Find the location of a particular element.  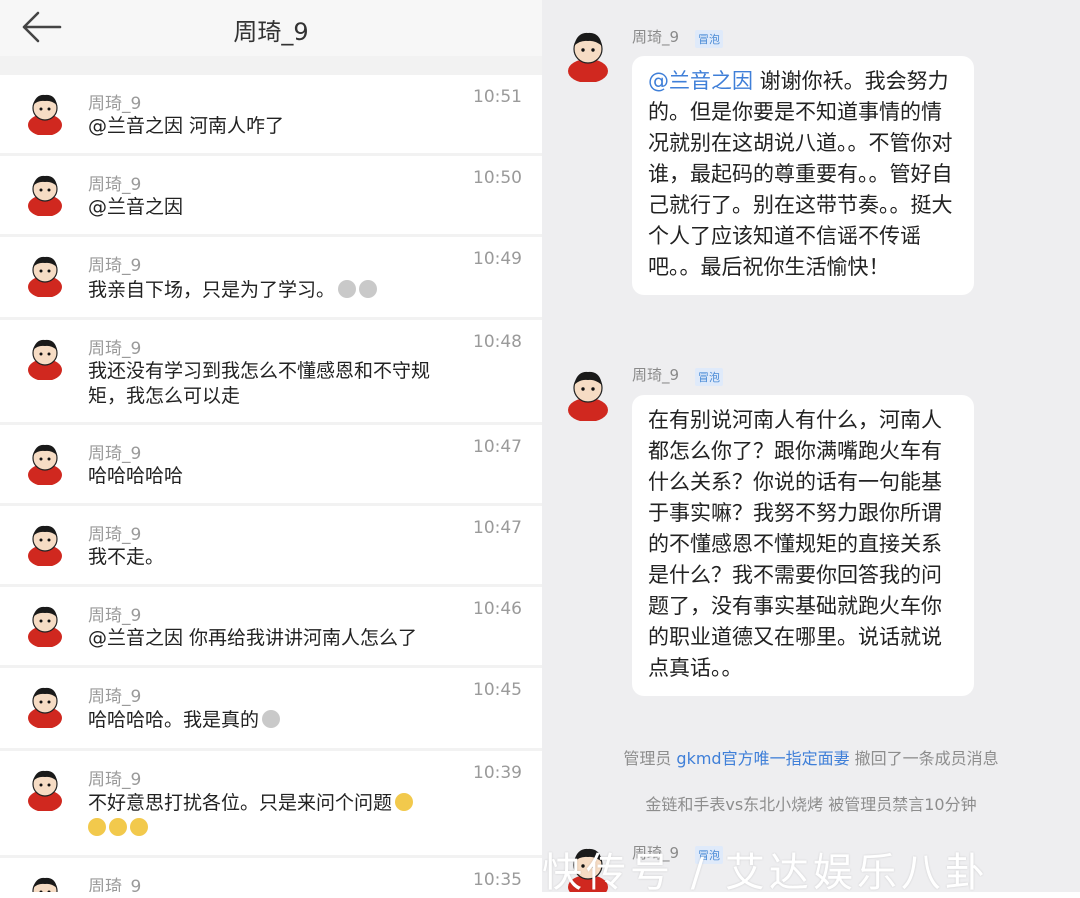

timestamp: 10:35 is located at coordinates (497, 880).